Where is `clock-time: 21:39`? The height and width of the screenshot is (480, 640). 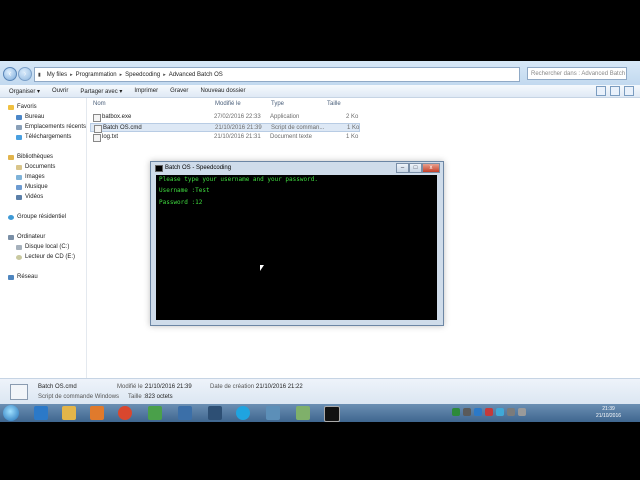 clock-time: 21:39 is located at coordinates (608, 409).